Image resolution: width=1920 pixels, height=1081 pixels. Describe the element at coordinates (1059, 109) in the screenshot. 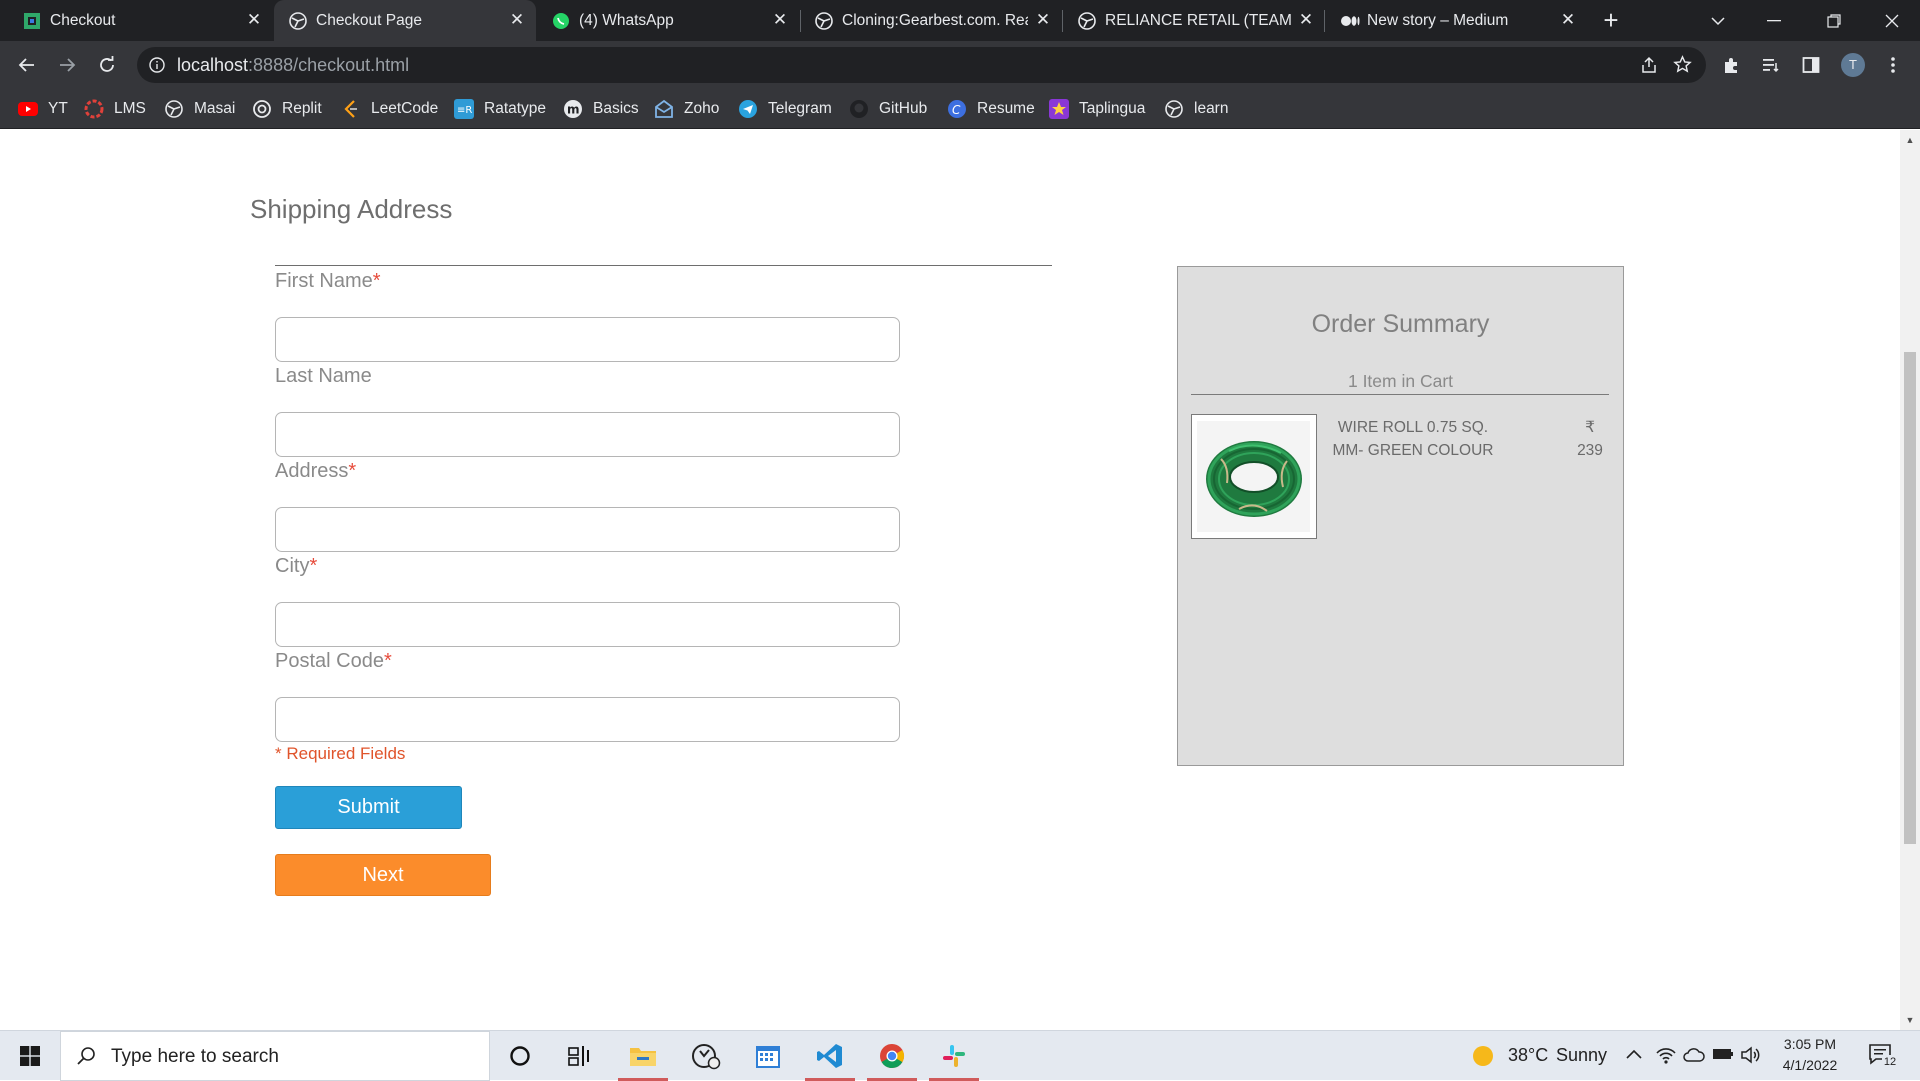

I see `taplingua-icon` at that location.